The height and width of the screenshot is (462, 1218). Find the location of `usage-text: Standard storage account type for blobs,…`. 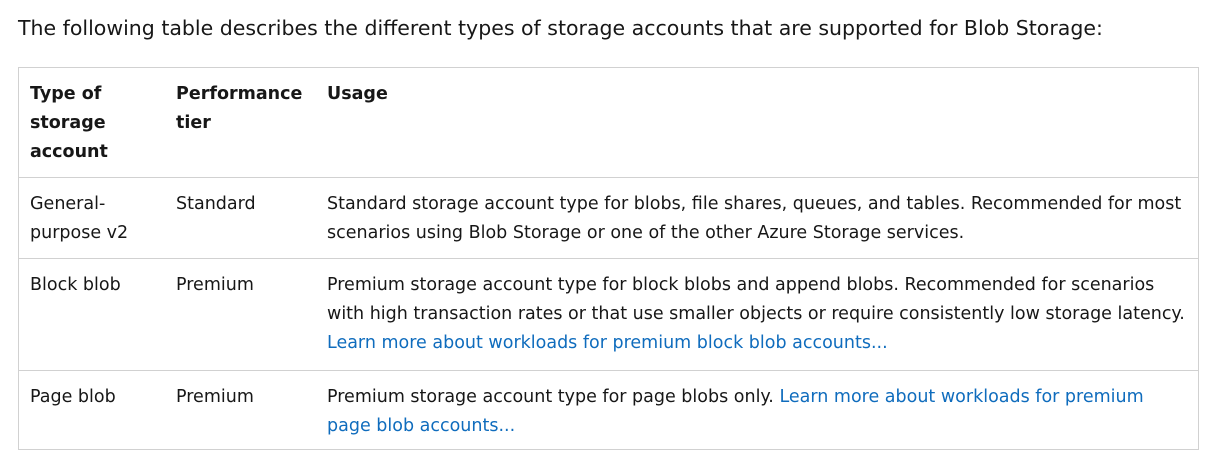

usage-text: Standard storage account type for blobs,… is located at coordinates (754, 218).